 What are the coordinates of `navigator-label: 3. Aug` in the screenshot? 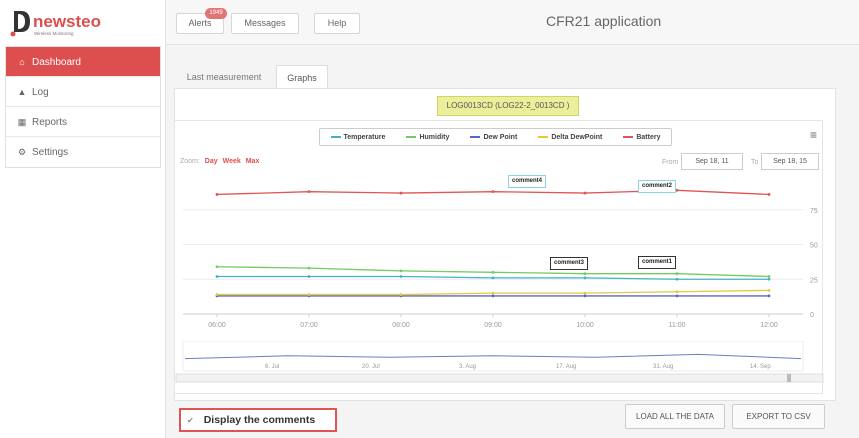 It's located at (467, 367).